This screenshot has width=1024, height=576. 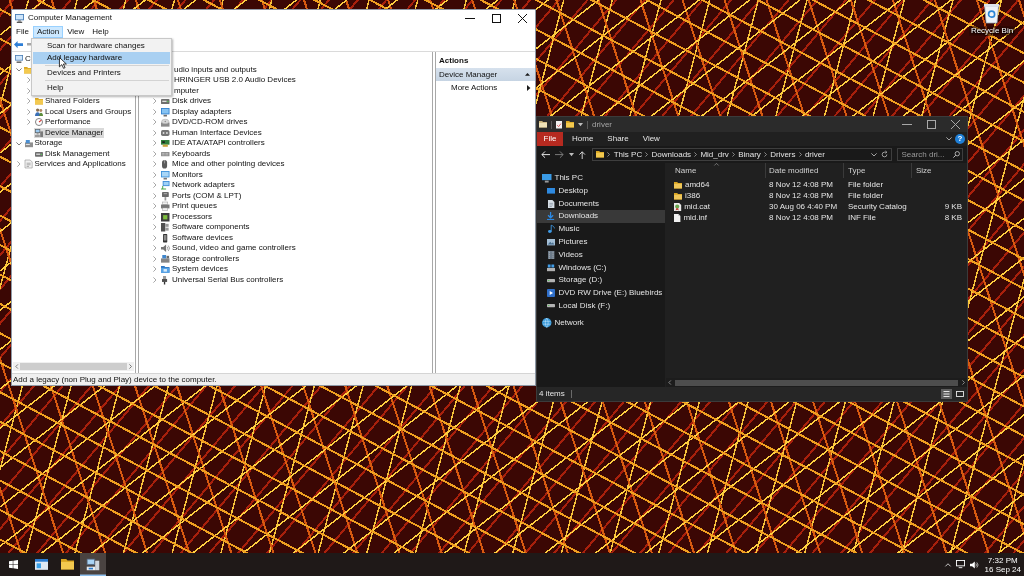 What do you see at coordinates (947, 564) in the screenshot?
I see `chevron-up-icon` at bounding box center [947, 564].